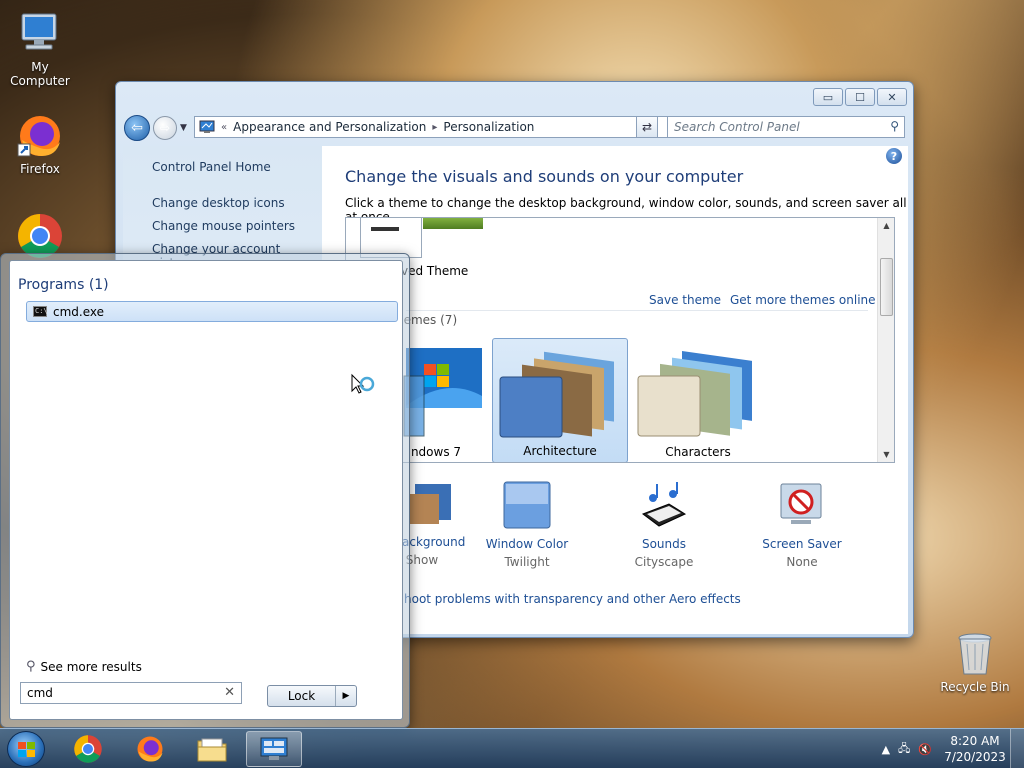 The image size is (1024, 768). I want to click on save-theme-link: Save theme, so click(685, 300).